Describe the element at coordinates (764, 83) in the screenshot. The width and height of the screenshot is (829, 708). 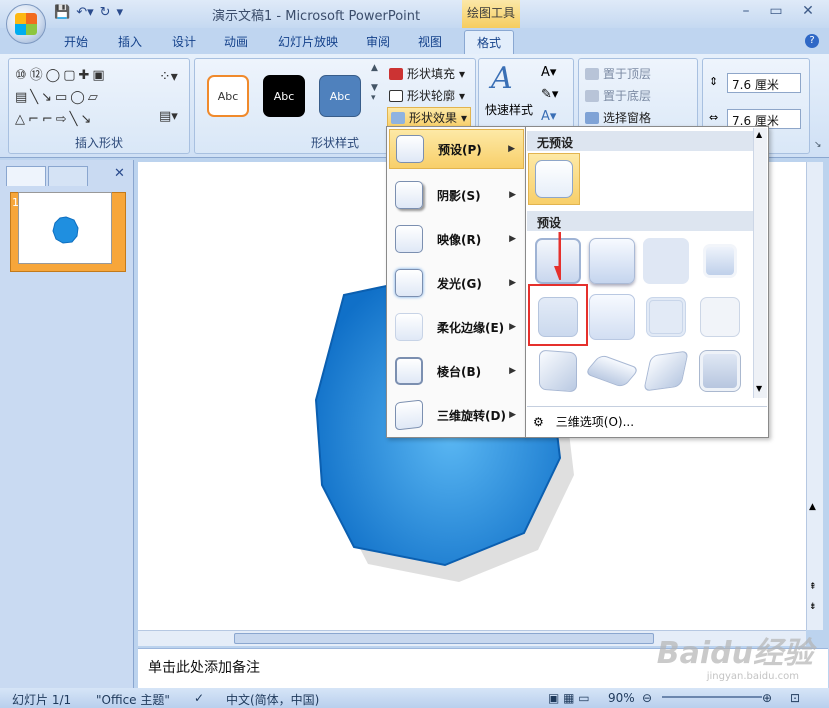
I see `height-input: 7.6 厘米` at that location.